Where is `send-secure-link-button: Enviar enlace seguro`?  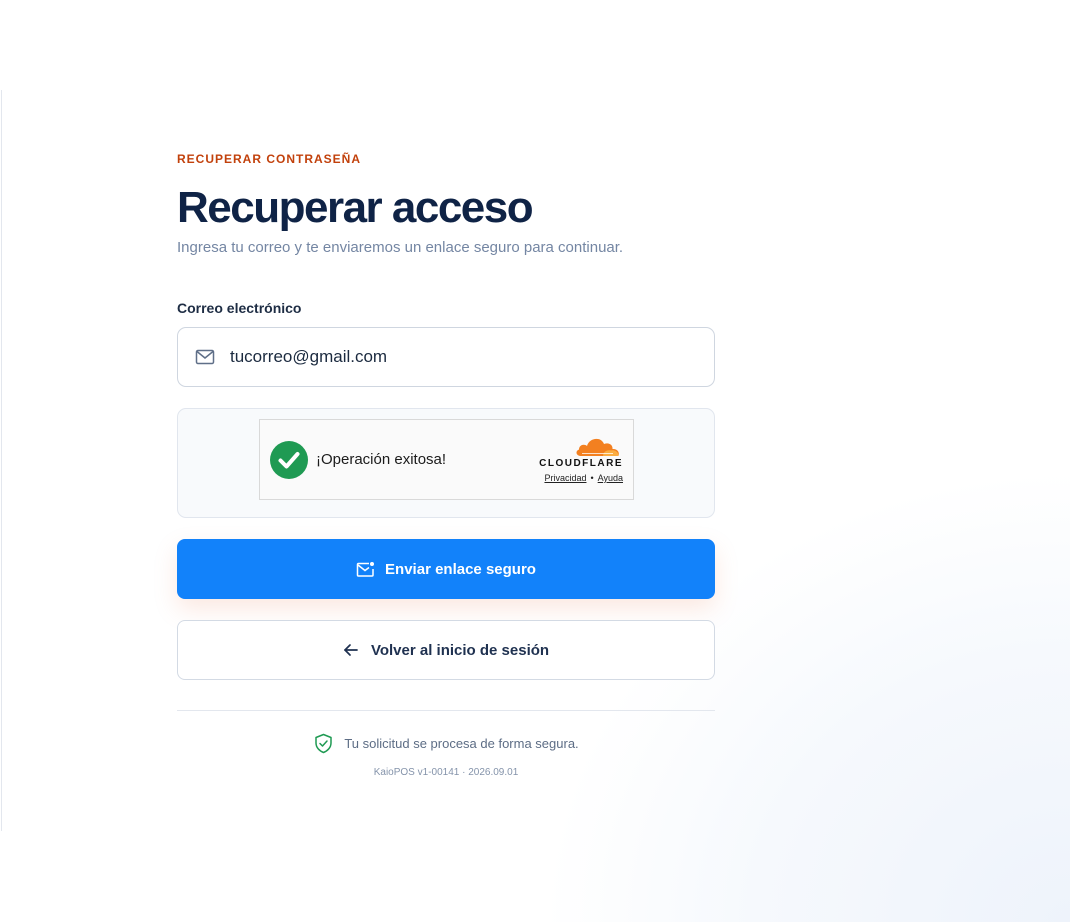 send-secure-link-button: Enviar enlace seguro is located at coordinates (446, 569).